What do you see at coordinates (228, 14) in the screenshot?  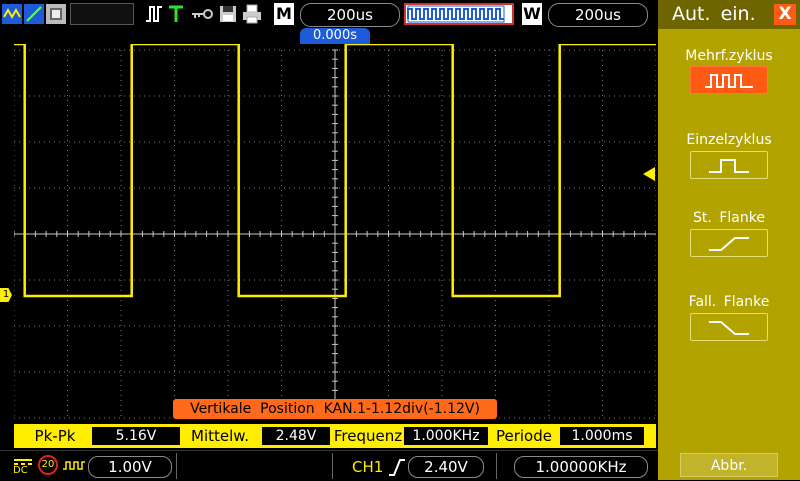 I see `save-icon` at bounding box center [228, 14].